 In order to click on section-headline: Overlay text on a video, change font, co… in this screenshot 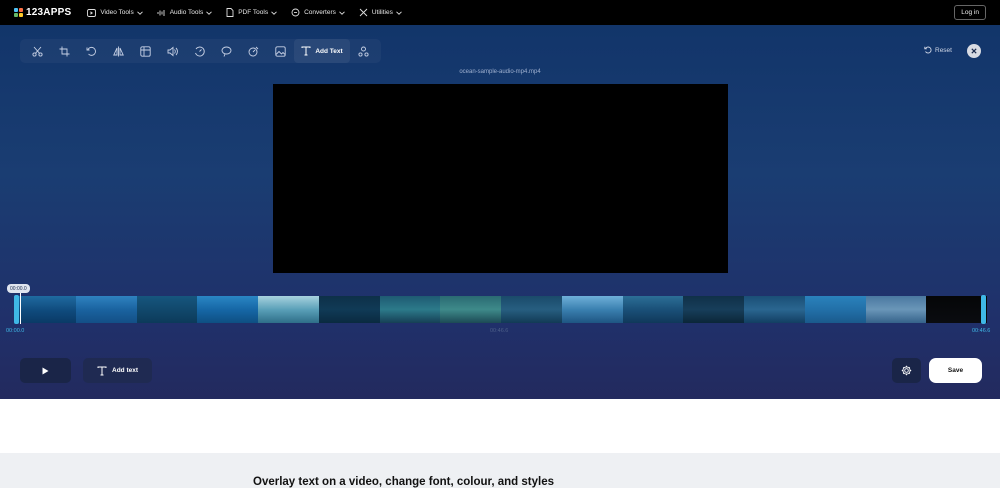, I will do `click(403, 482)`.